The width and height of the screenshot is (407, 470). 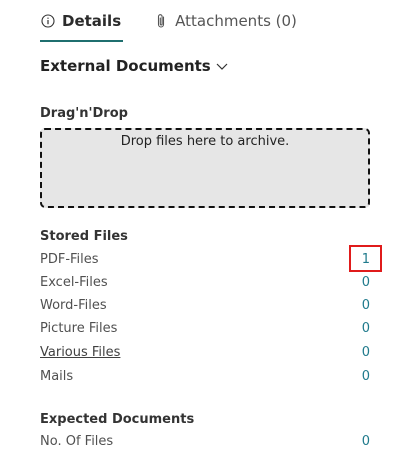 I want to click on stored-files-row-pdf: PDF-Files 1, so click(x=205, y=262).